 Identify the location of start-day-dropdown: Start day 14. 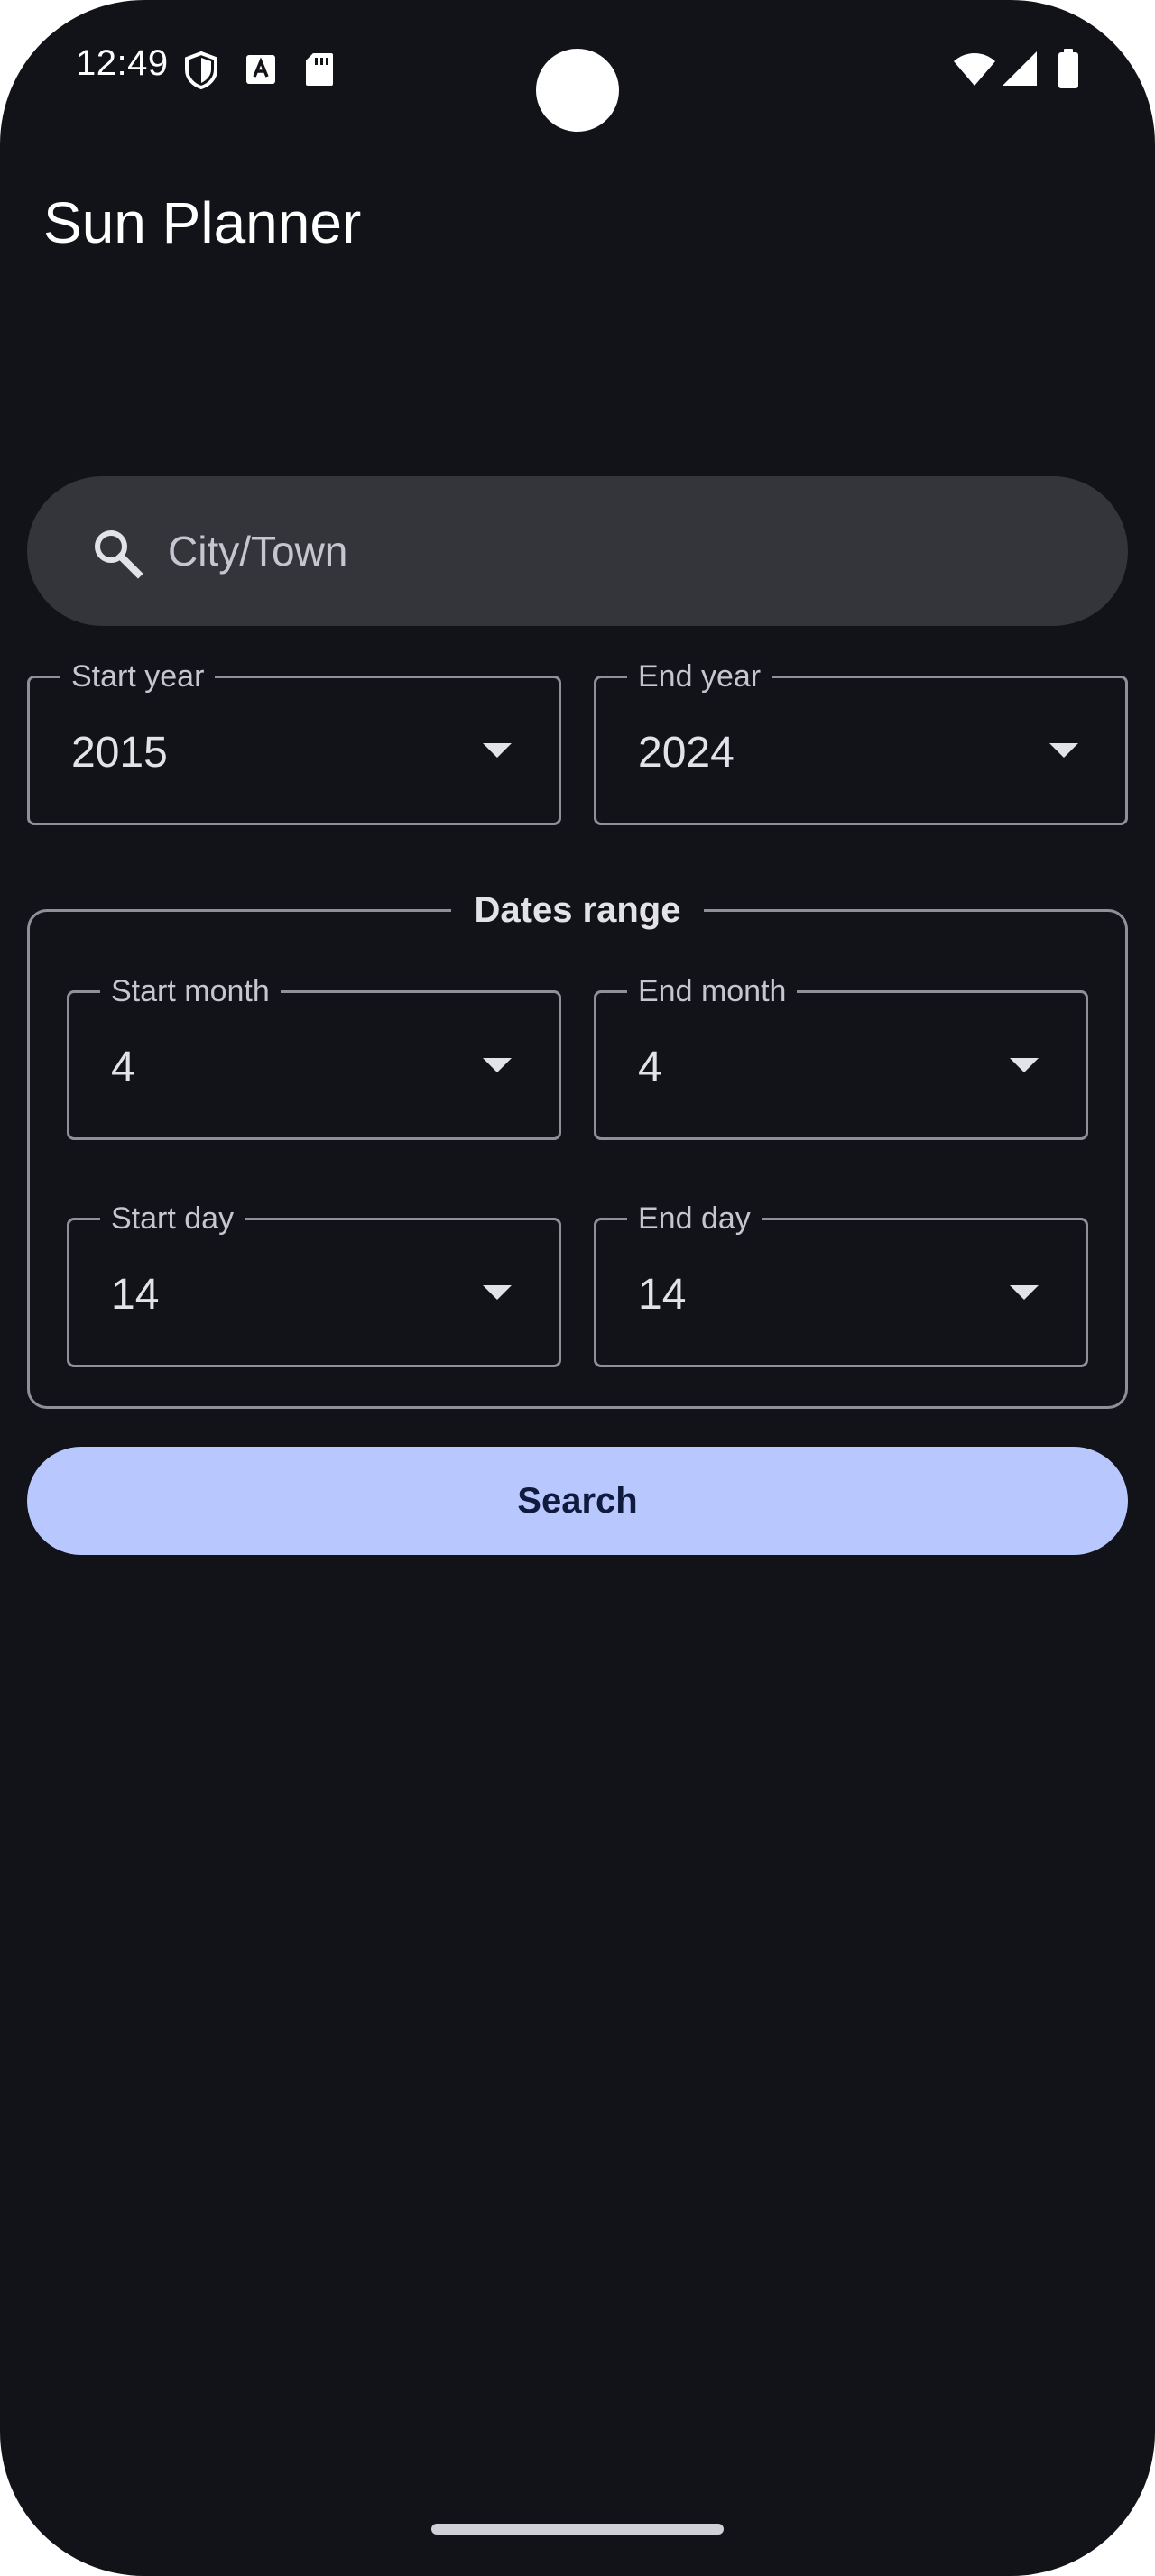
(314, 1284).